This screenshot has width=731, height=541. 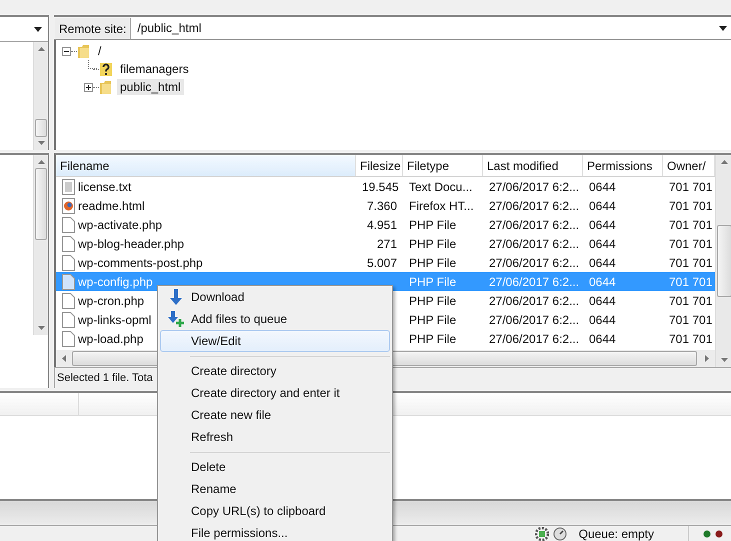 What do you see at coordinates (431, 28) in the screenshot?
I see `remote-path-field: /public_html` at bounding box center [431, 28].